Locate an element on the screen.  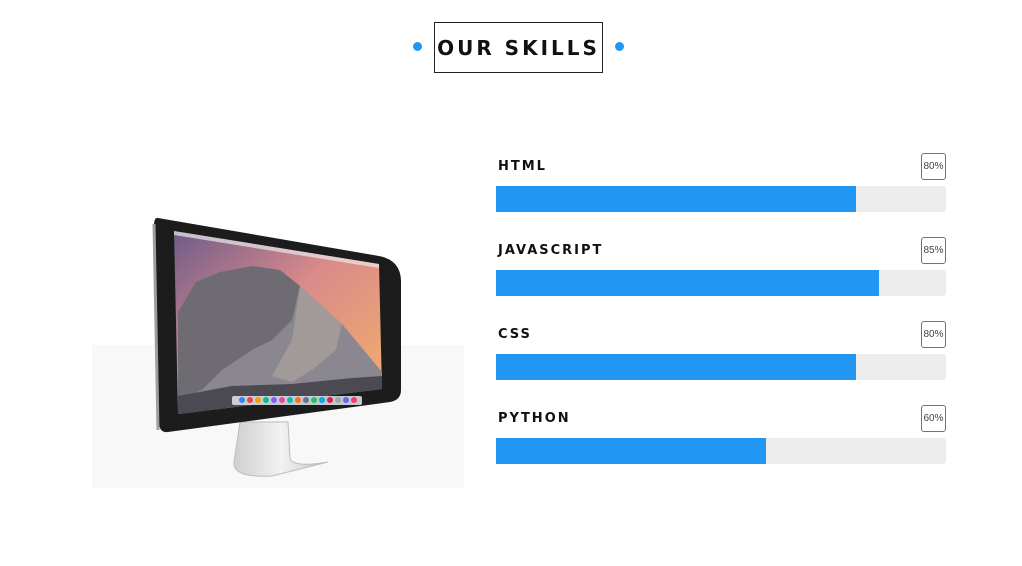
skill-html: HTML 80% is located at coordinates (721, 183).